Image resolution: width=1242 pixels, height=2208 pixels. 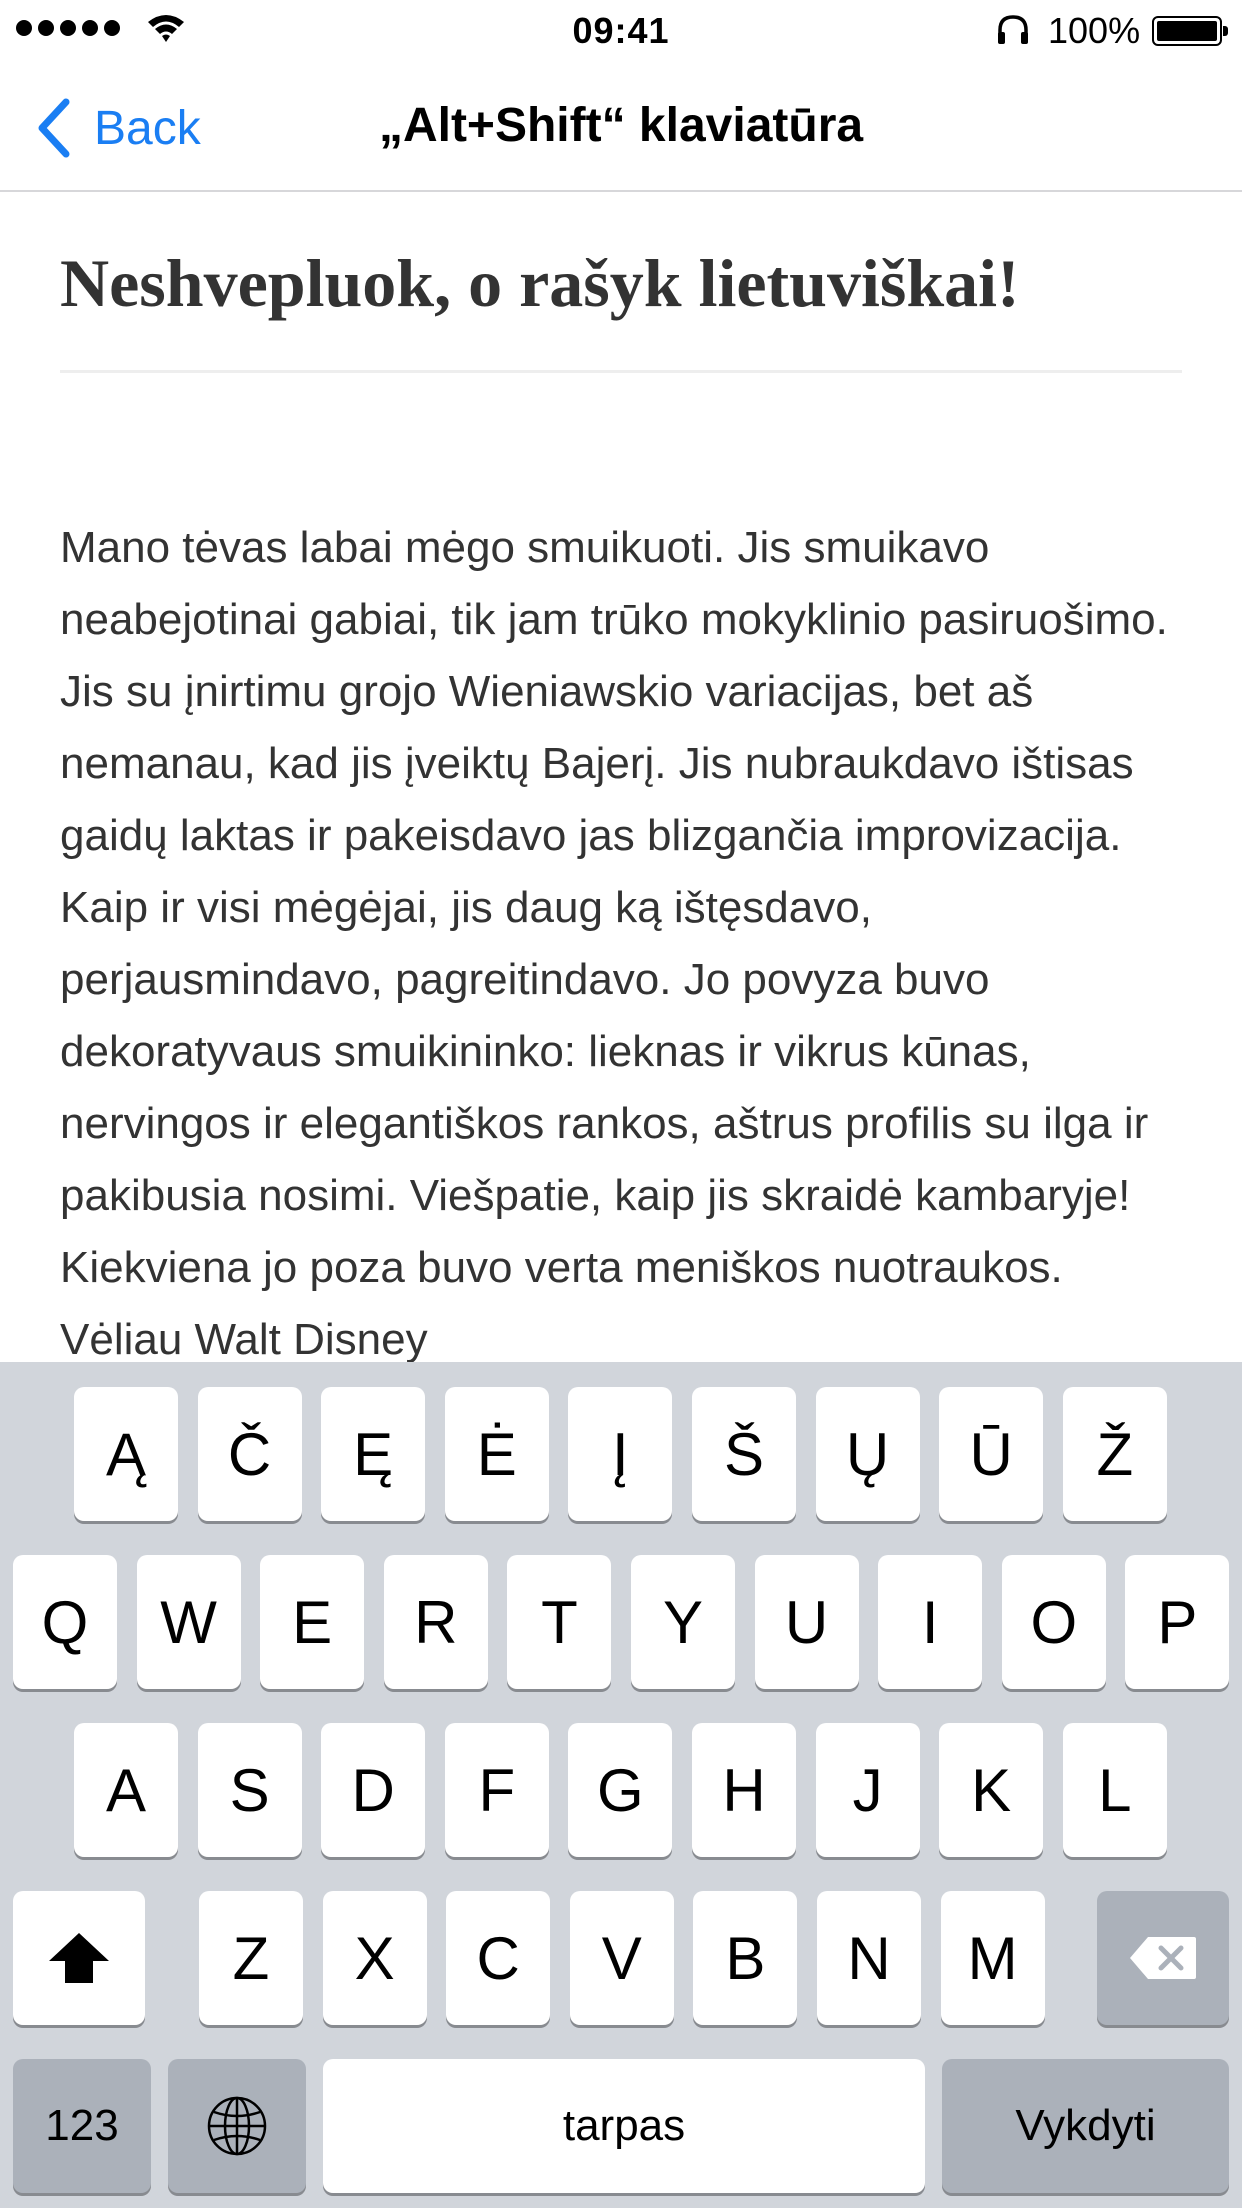 I want to click on key-š: Š, so click(x=744, y=1454).